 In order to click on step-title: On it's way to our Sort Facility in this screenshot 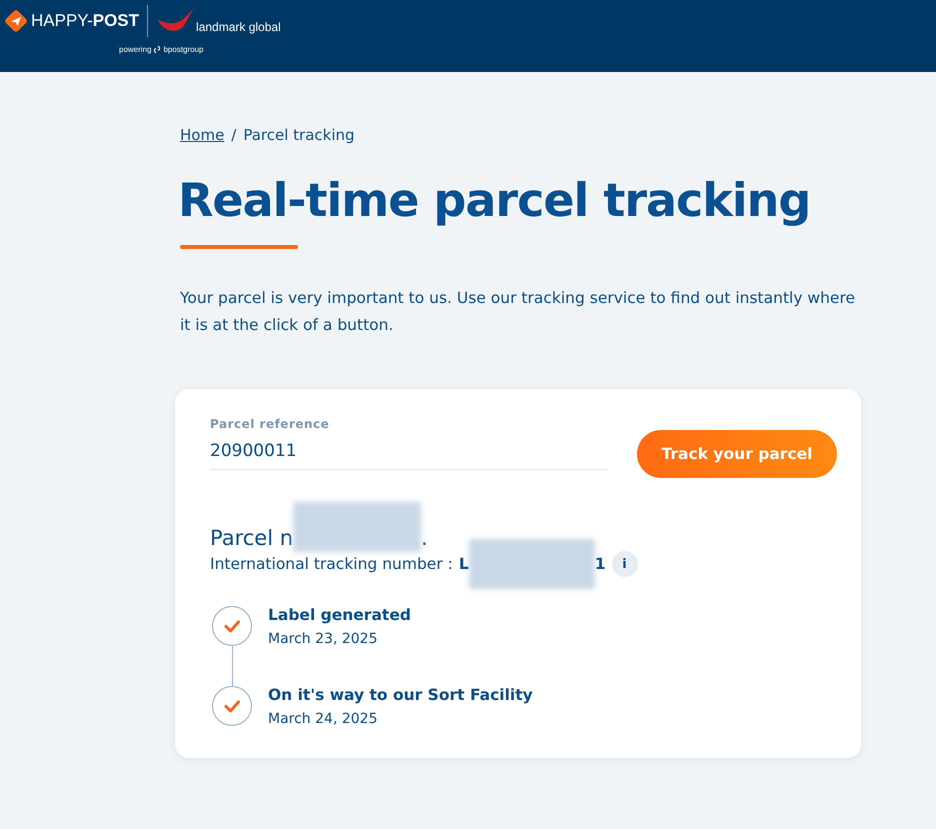, I will do `click(400, 695)`.